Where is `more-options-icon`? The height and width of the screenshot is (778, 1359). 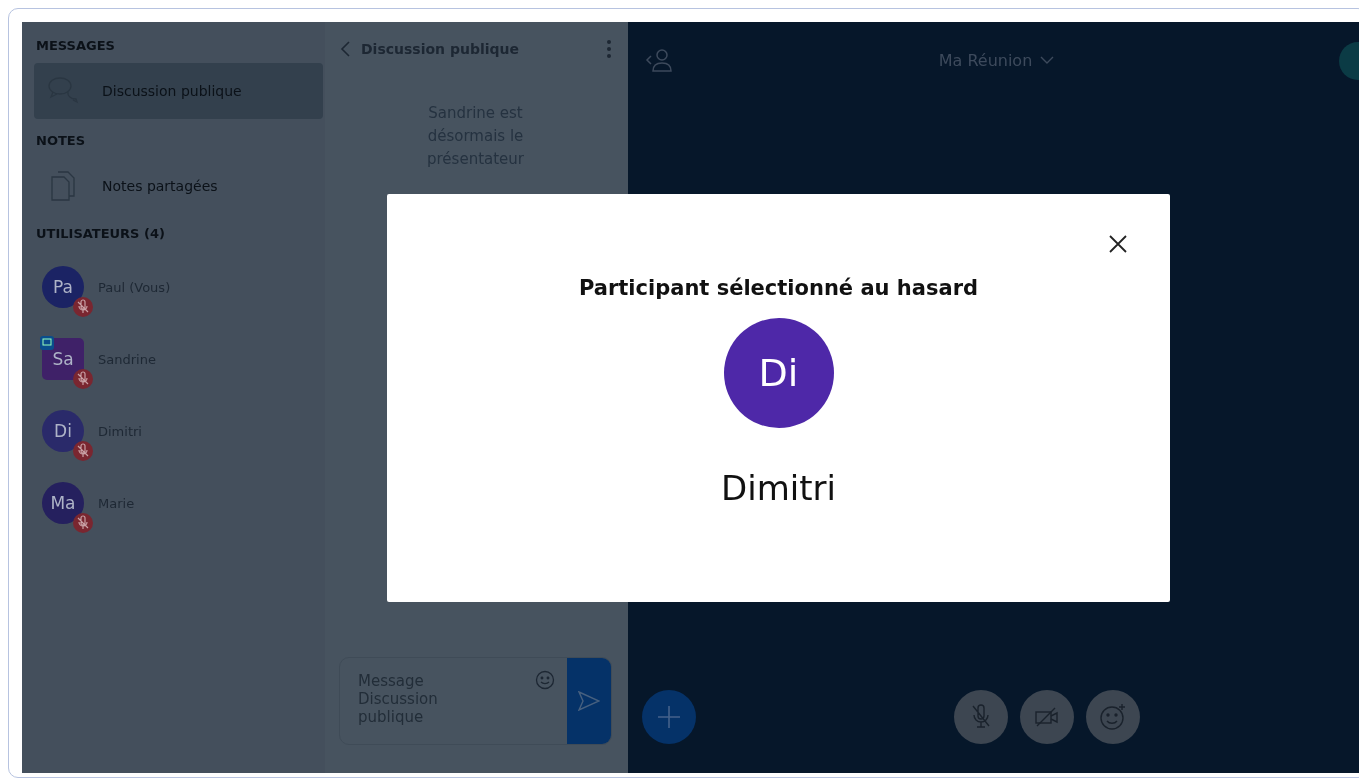 more-options-icon is located at coordinates (609, 49).